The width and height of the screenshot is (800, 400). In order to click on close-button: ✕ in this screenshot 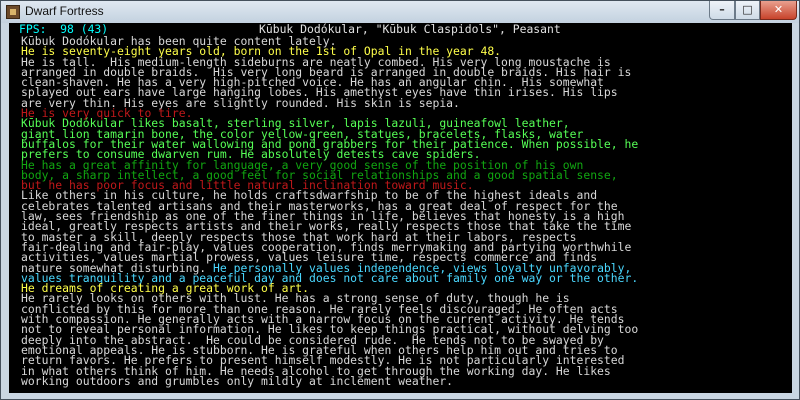, I will do `click(778, 10)`.